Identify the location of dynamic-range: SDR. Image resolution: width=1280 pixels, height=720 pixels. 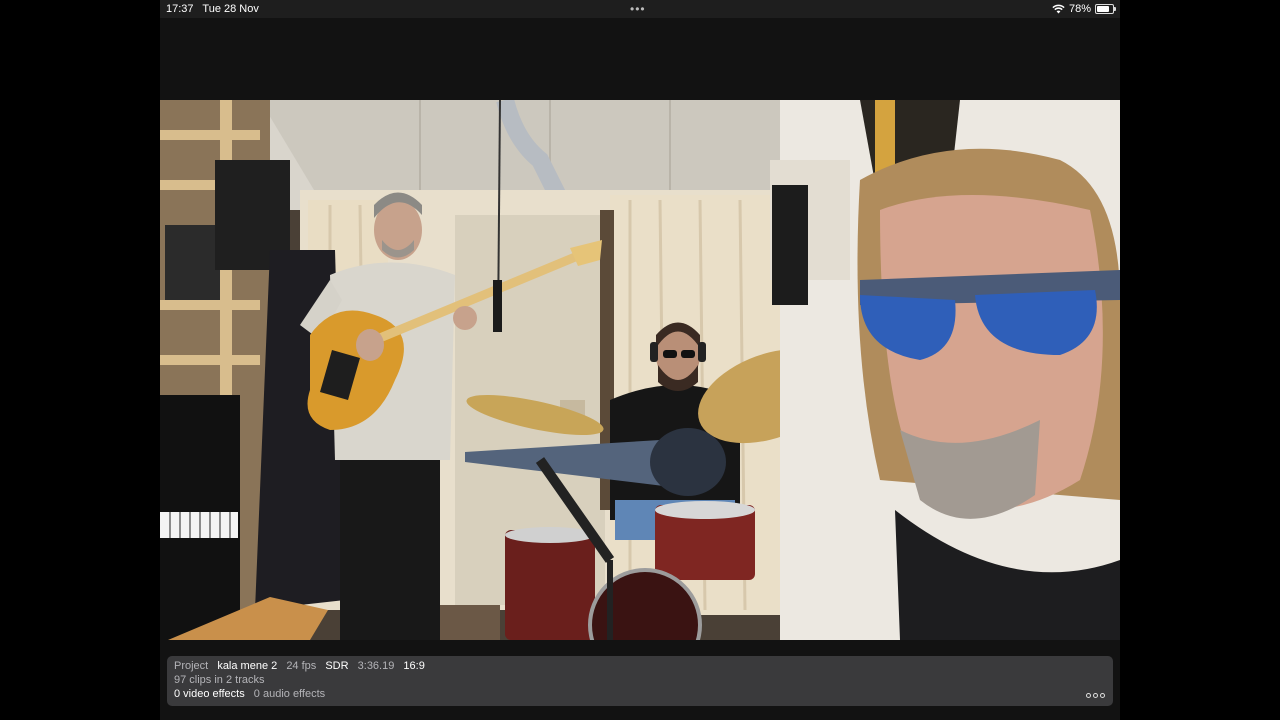
(337, 666).